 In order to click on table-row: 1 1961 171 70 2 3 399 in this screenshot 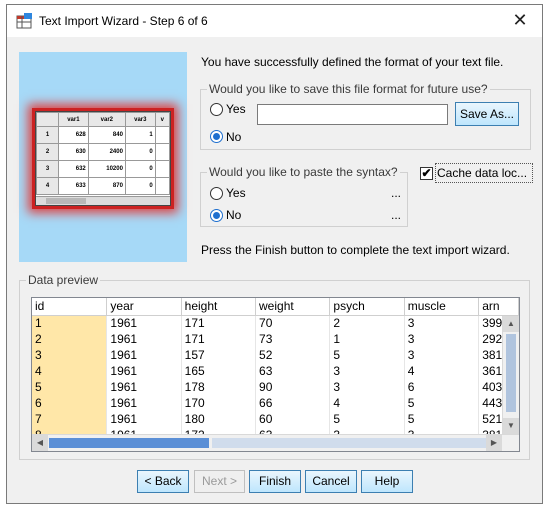, I will do `click(275, 323)`.